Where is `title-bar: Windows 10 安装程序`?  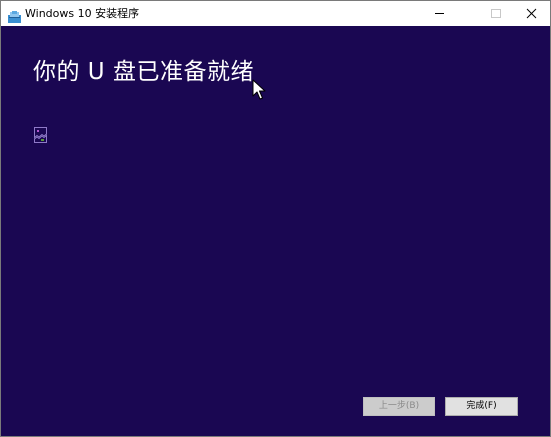 title-bar: Windows 10 安装程序 is located at coordinates (275, 13).